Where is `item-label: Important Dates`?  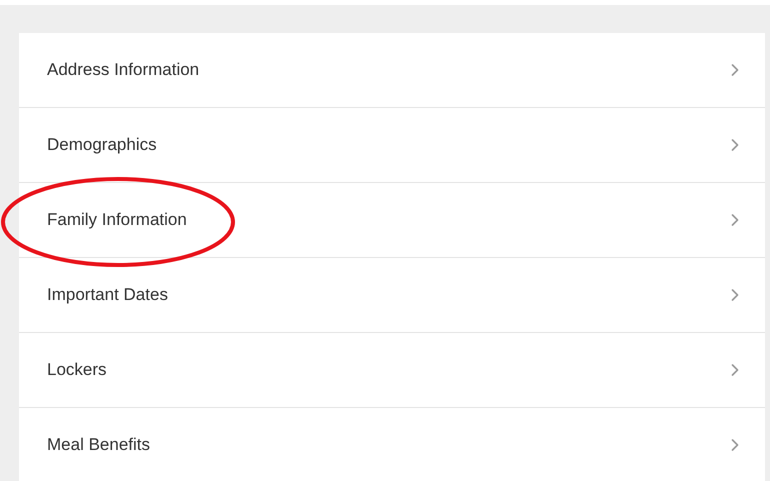 item-label: Important Dates is located at coordinates (107, 295).